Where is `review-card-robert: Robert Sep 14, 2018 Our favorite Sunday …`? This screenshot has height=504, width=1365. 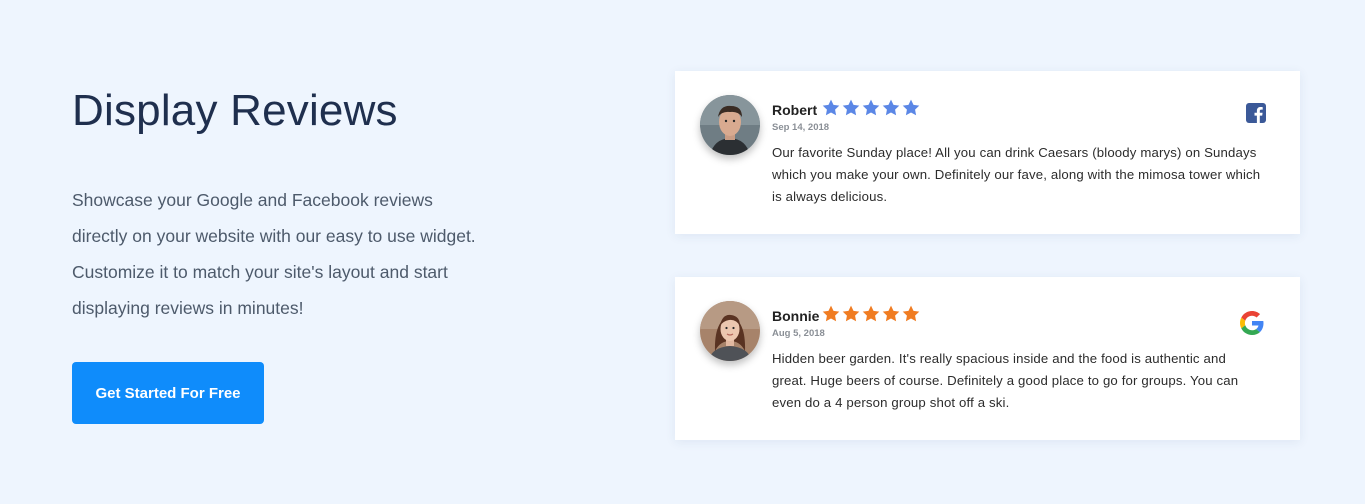 review-card-robert: Robert Sep 14, 2018 Our favorite Sunday … is located at coordinates (987, 152).